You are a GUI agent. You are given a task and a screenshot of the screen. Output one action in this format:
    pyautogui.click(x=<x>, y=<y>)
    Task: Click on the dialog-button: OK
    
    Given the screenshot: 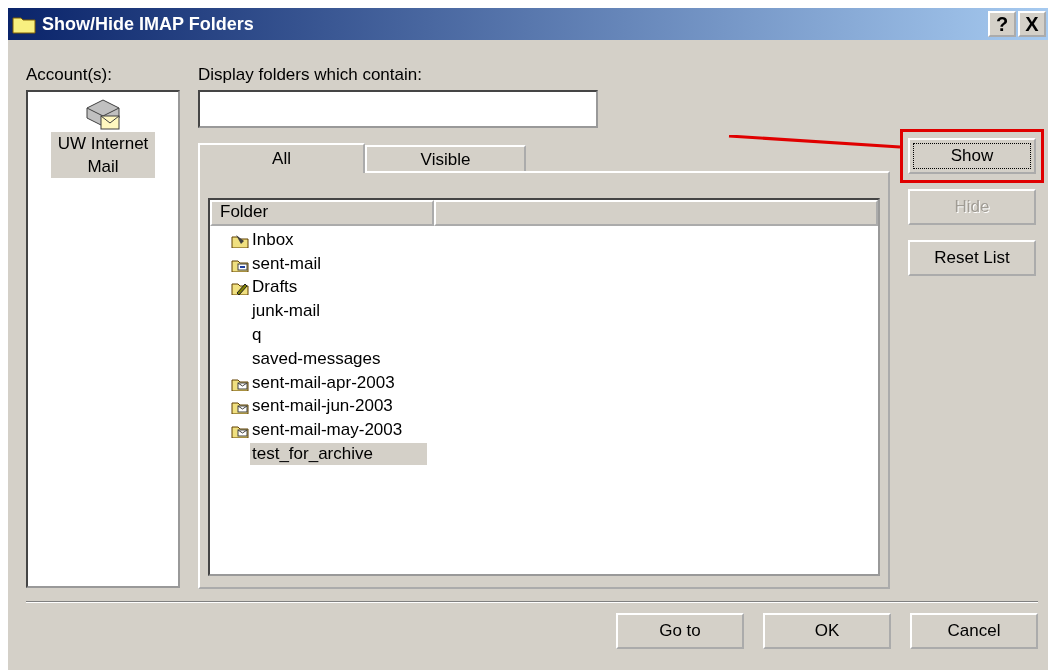 What is the action you would take?
    pyautogui.click(x=827, y=631)
    